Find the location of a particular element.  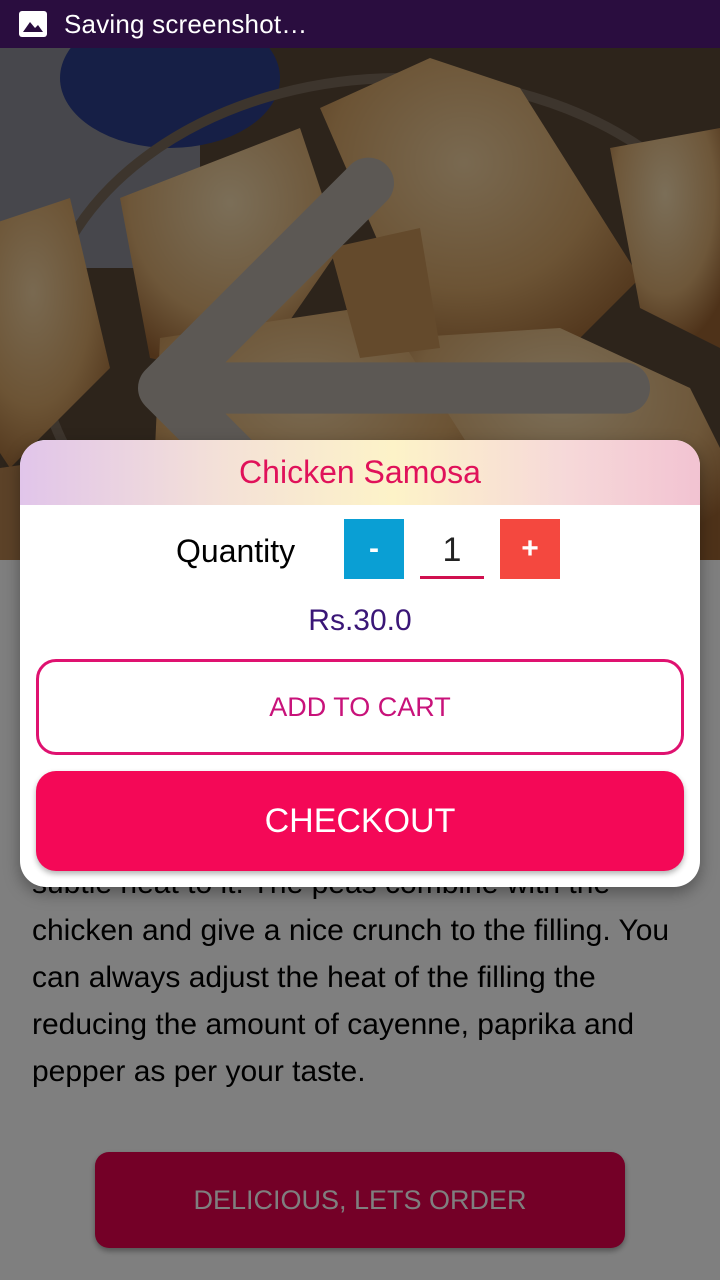

quantity-row: Quantity - + is located at coordinates (360, 550).